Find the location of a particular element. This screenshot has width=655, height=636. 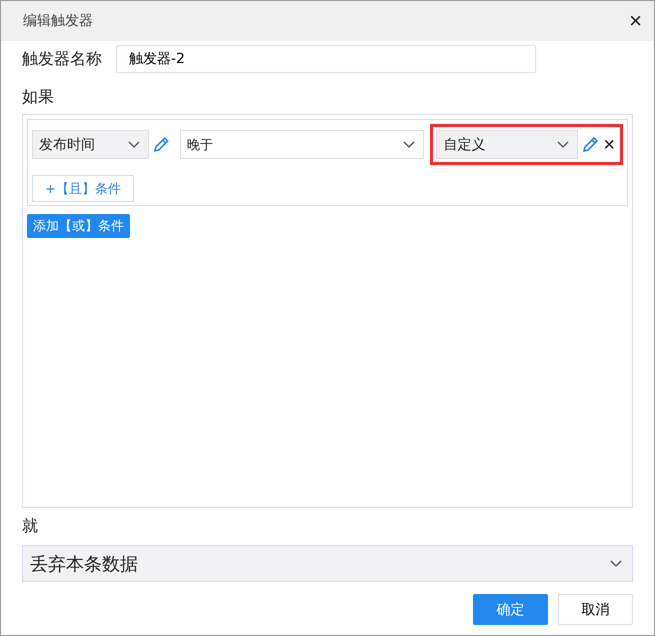

field-select: 发布时间 is located at coordinates (91, 144).